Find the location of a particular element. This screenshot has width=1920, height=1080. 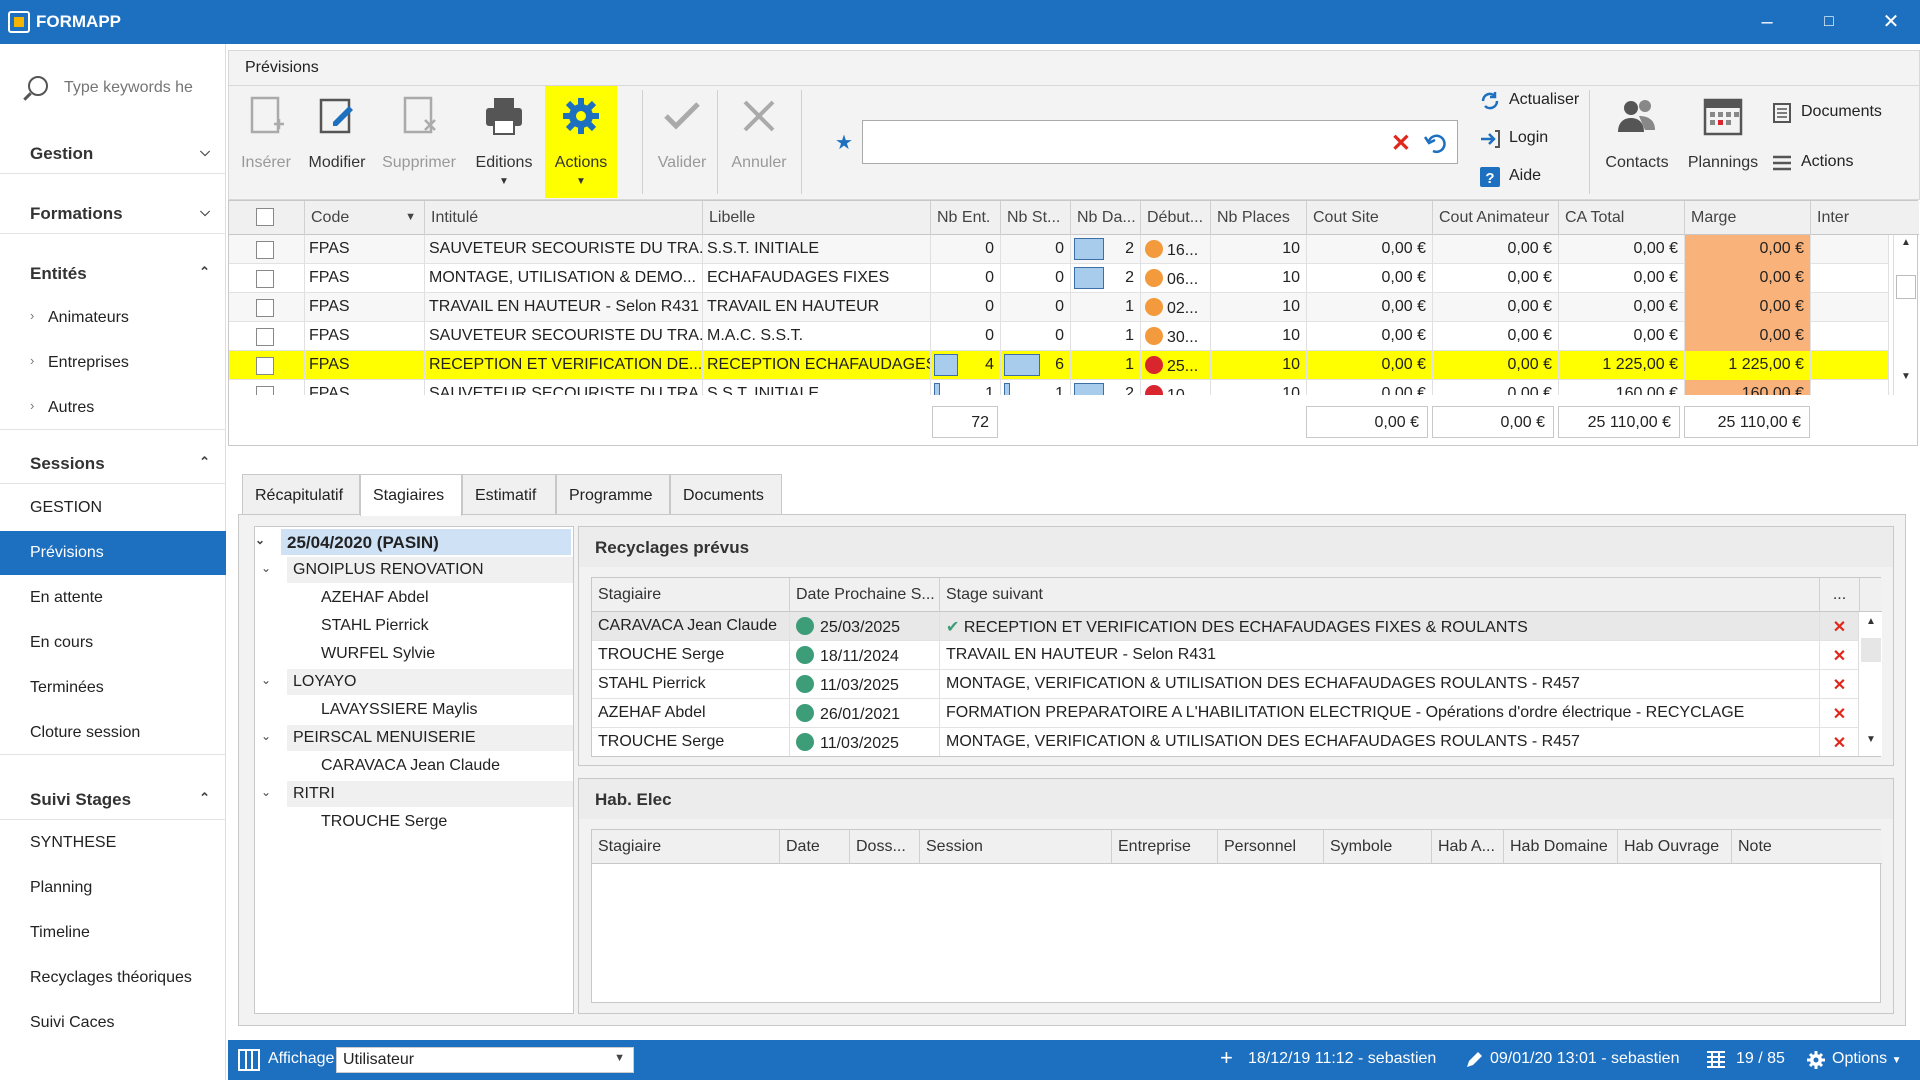

sidebar-item-en-attente: En attente is located at coordinates (113, 598).